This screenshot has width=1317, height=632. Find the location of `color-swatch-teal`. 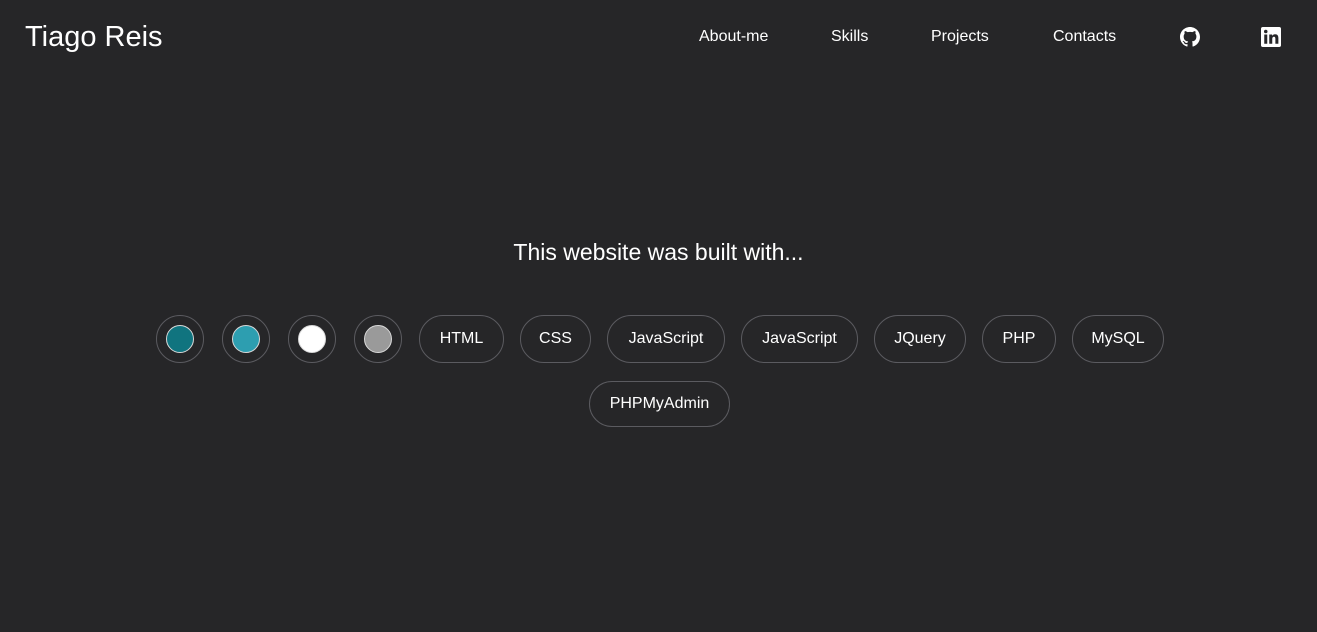

color-swatch-teal is located at coordinates (180, 339).